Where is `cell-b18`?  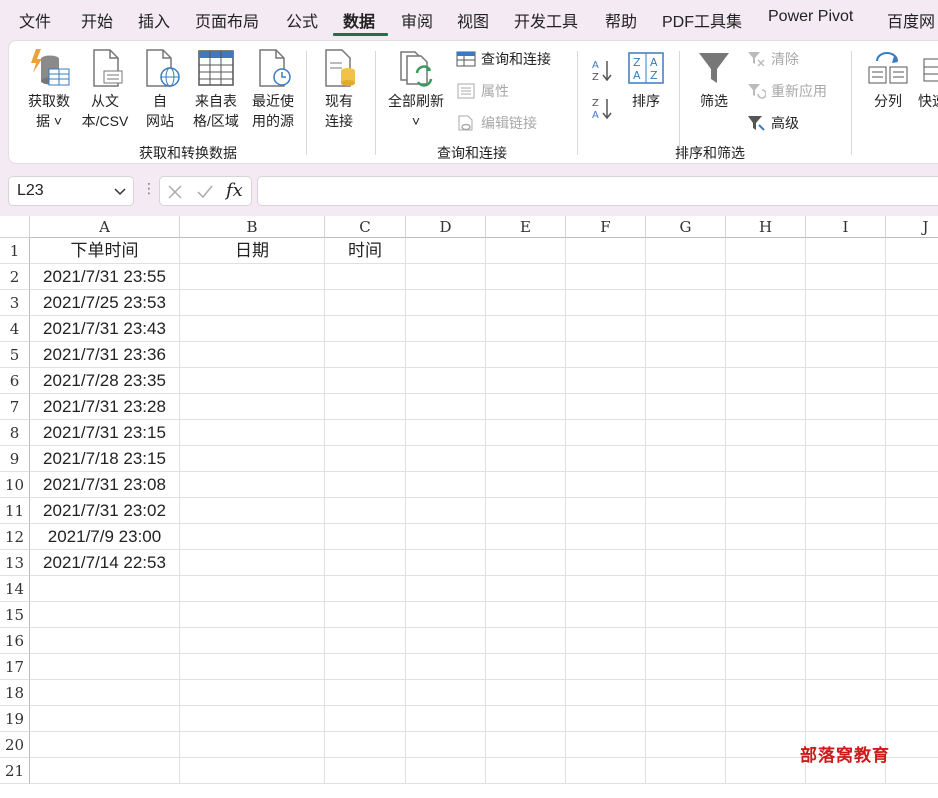 cell-b18 is located at coordinates (252, 693).